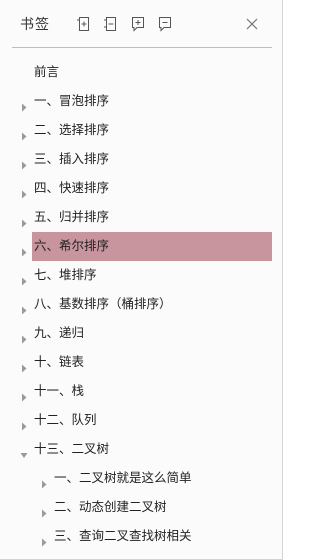 Image resolution: width=320 pixels, height=560 pixels. Describe the element at coordinates (65, 274) in the screenshot. I see `bookmark-label: 七、堆排序` at that location.